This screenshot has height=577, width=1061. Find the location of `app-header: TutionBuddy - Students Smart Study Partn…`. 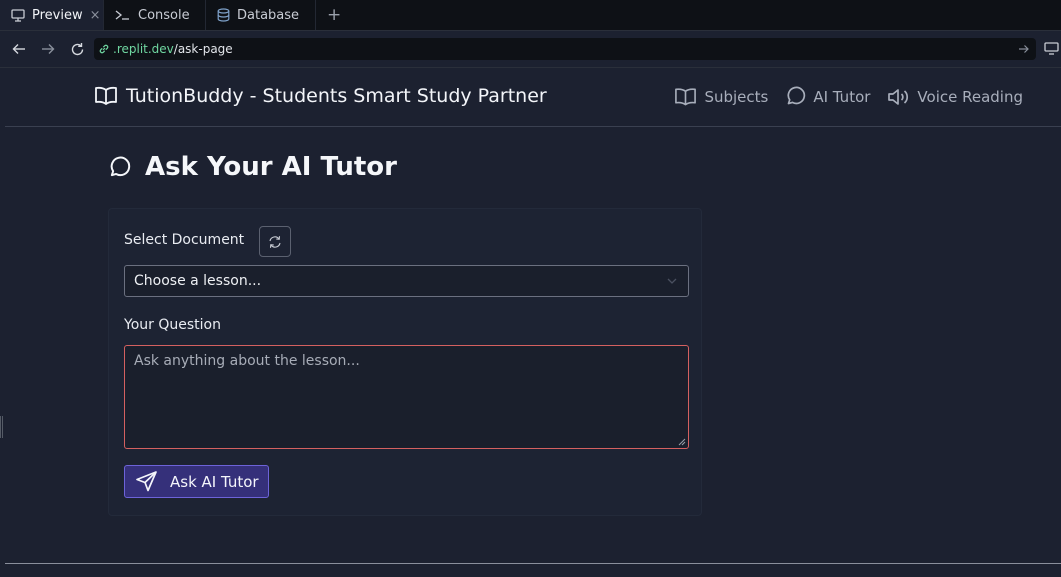

app-header: TutionBuddy - Students Smart Study Partn… is located at coordinates (533, 97).